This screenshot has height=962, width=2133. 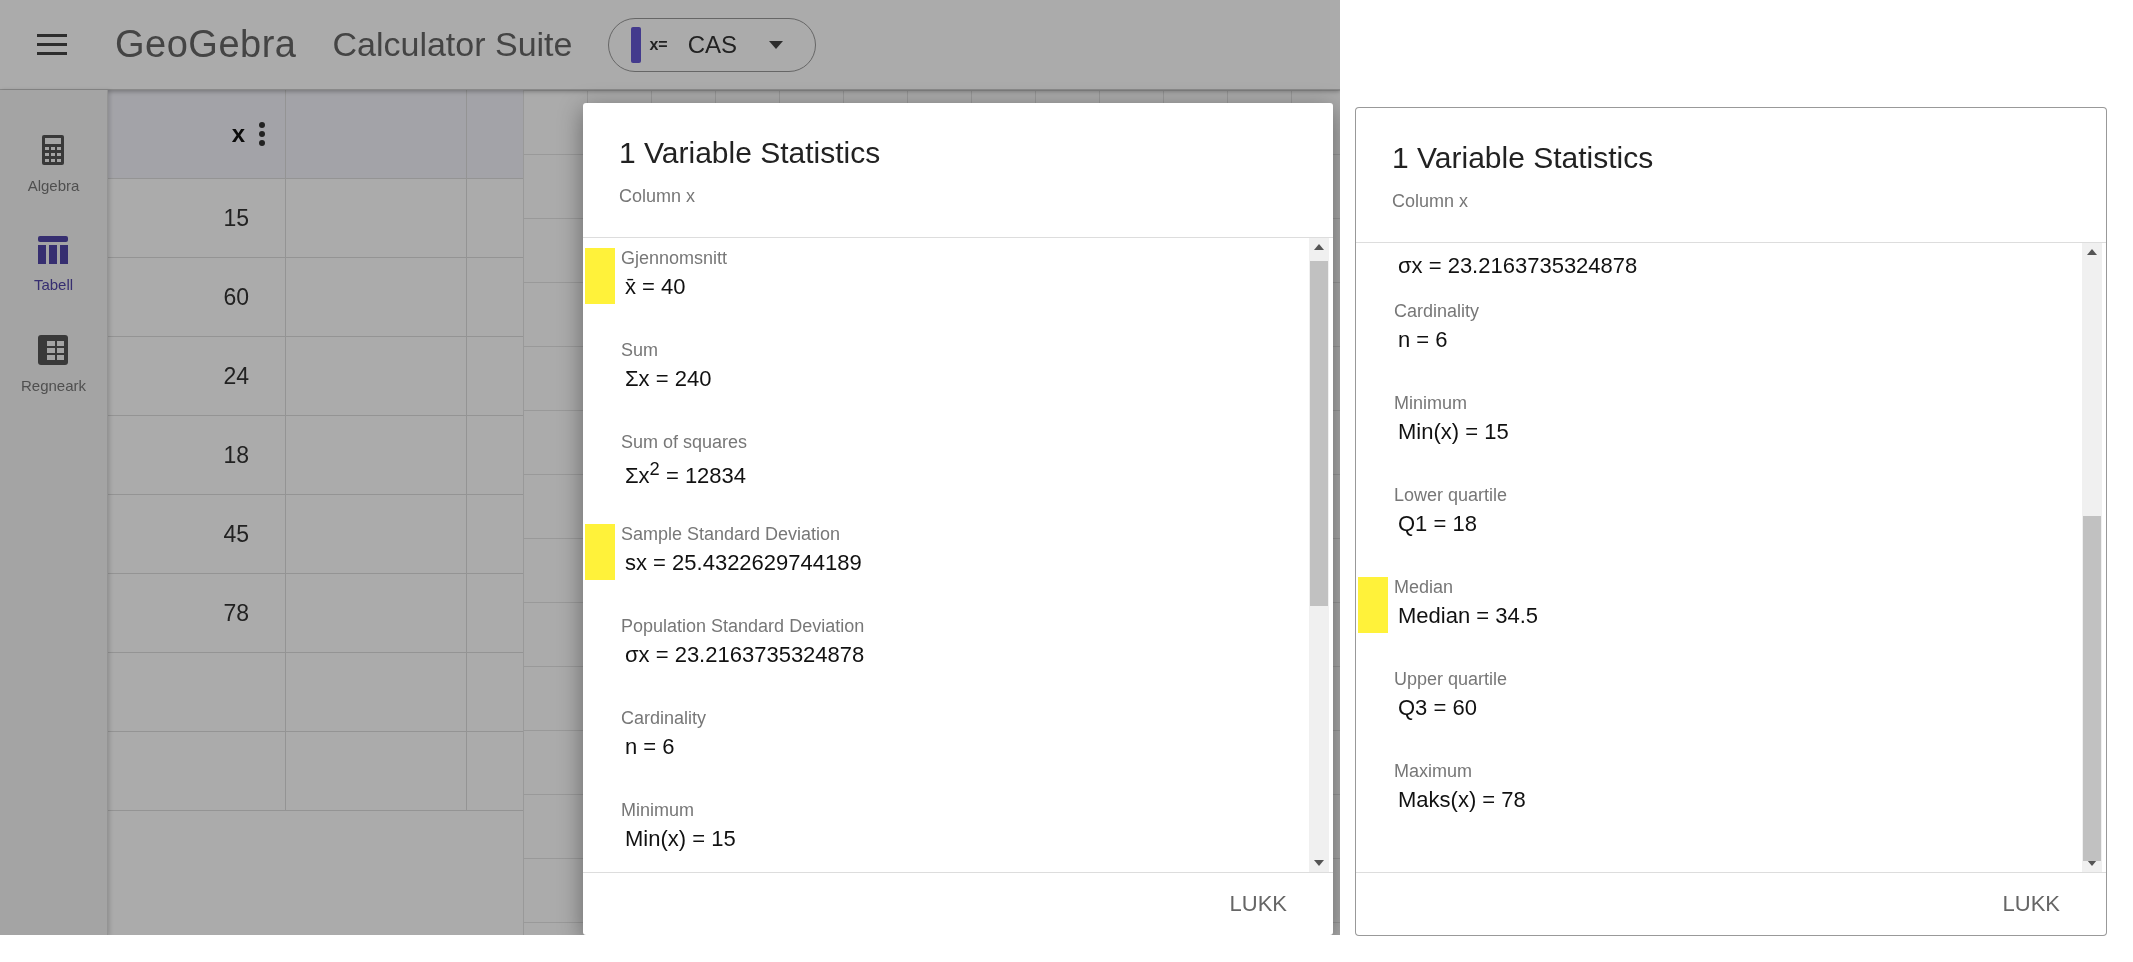 I want to click on stat-value: x̄ = 40, so click(x=655, y=287).